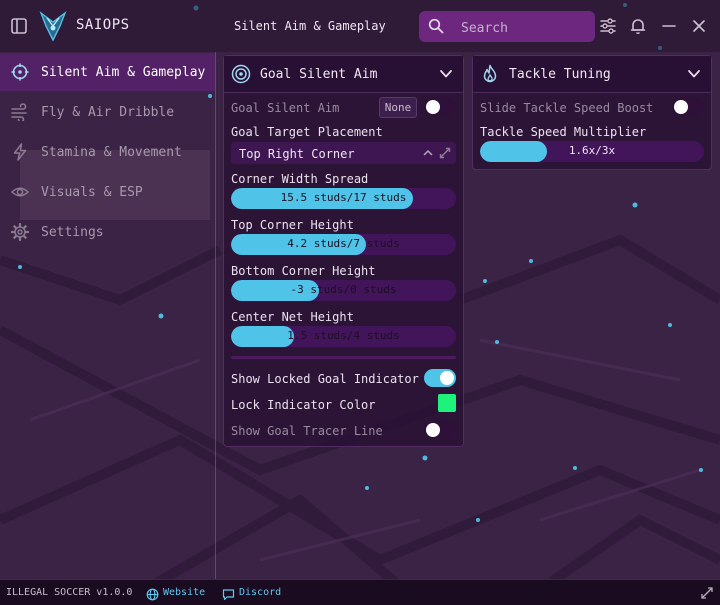 This screenshot has height=605, width=720. I want to click on wind-icon, so click(19, 112).